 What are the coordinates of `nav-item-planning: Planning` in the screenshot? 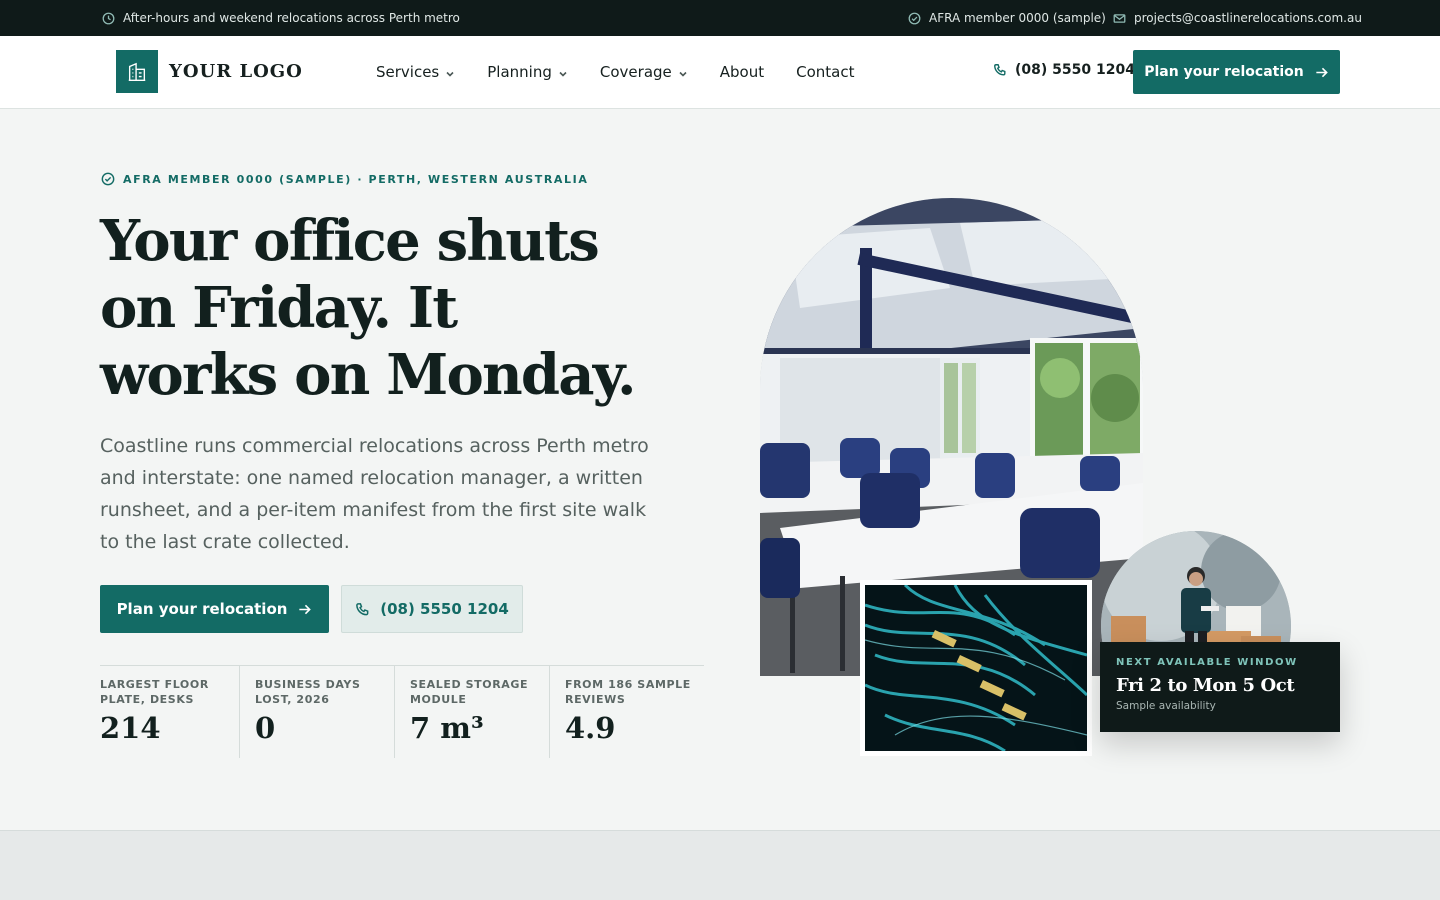 It's located at (527, 72).